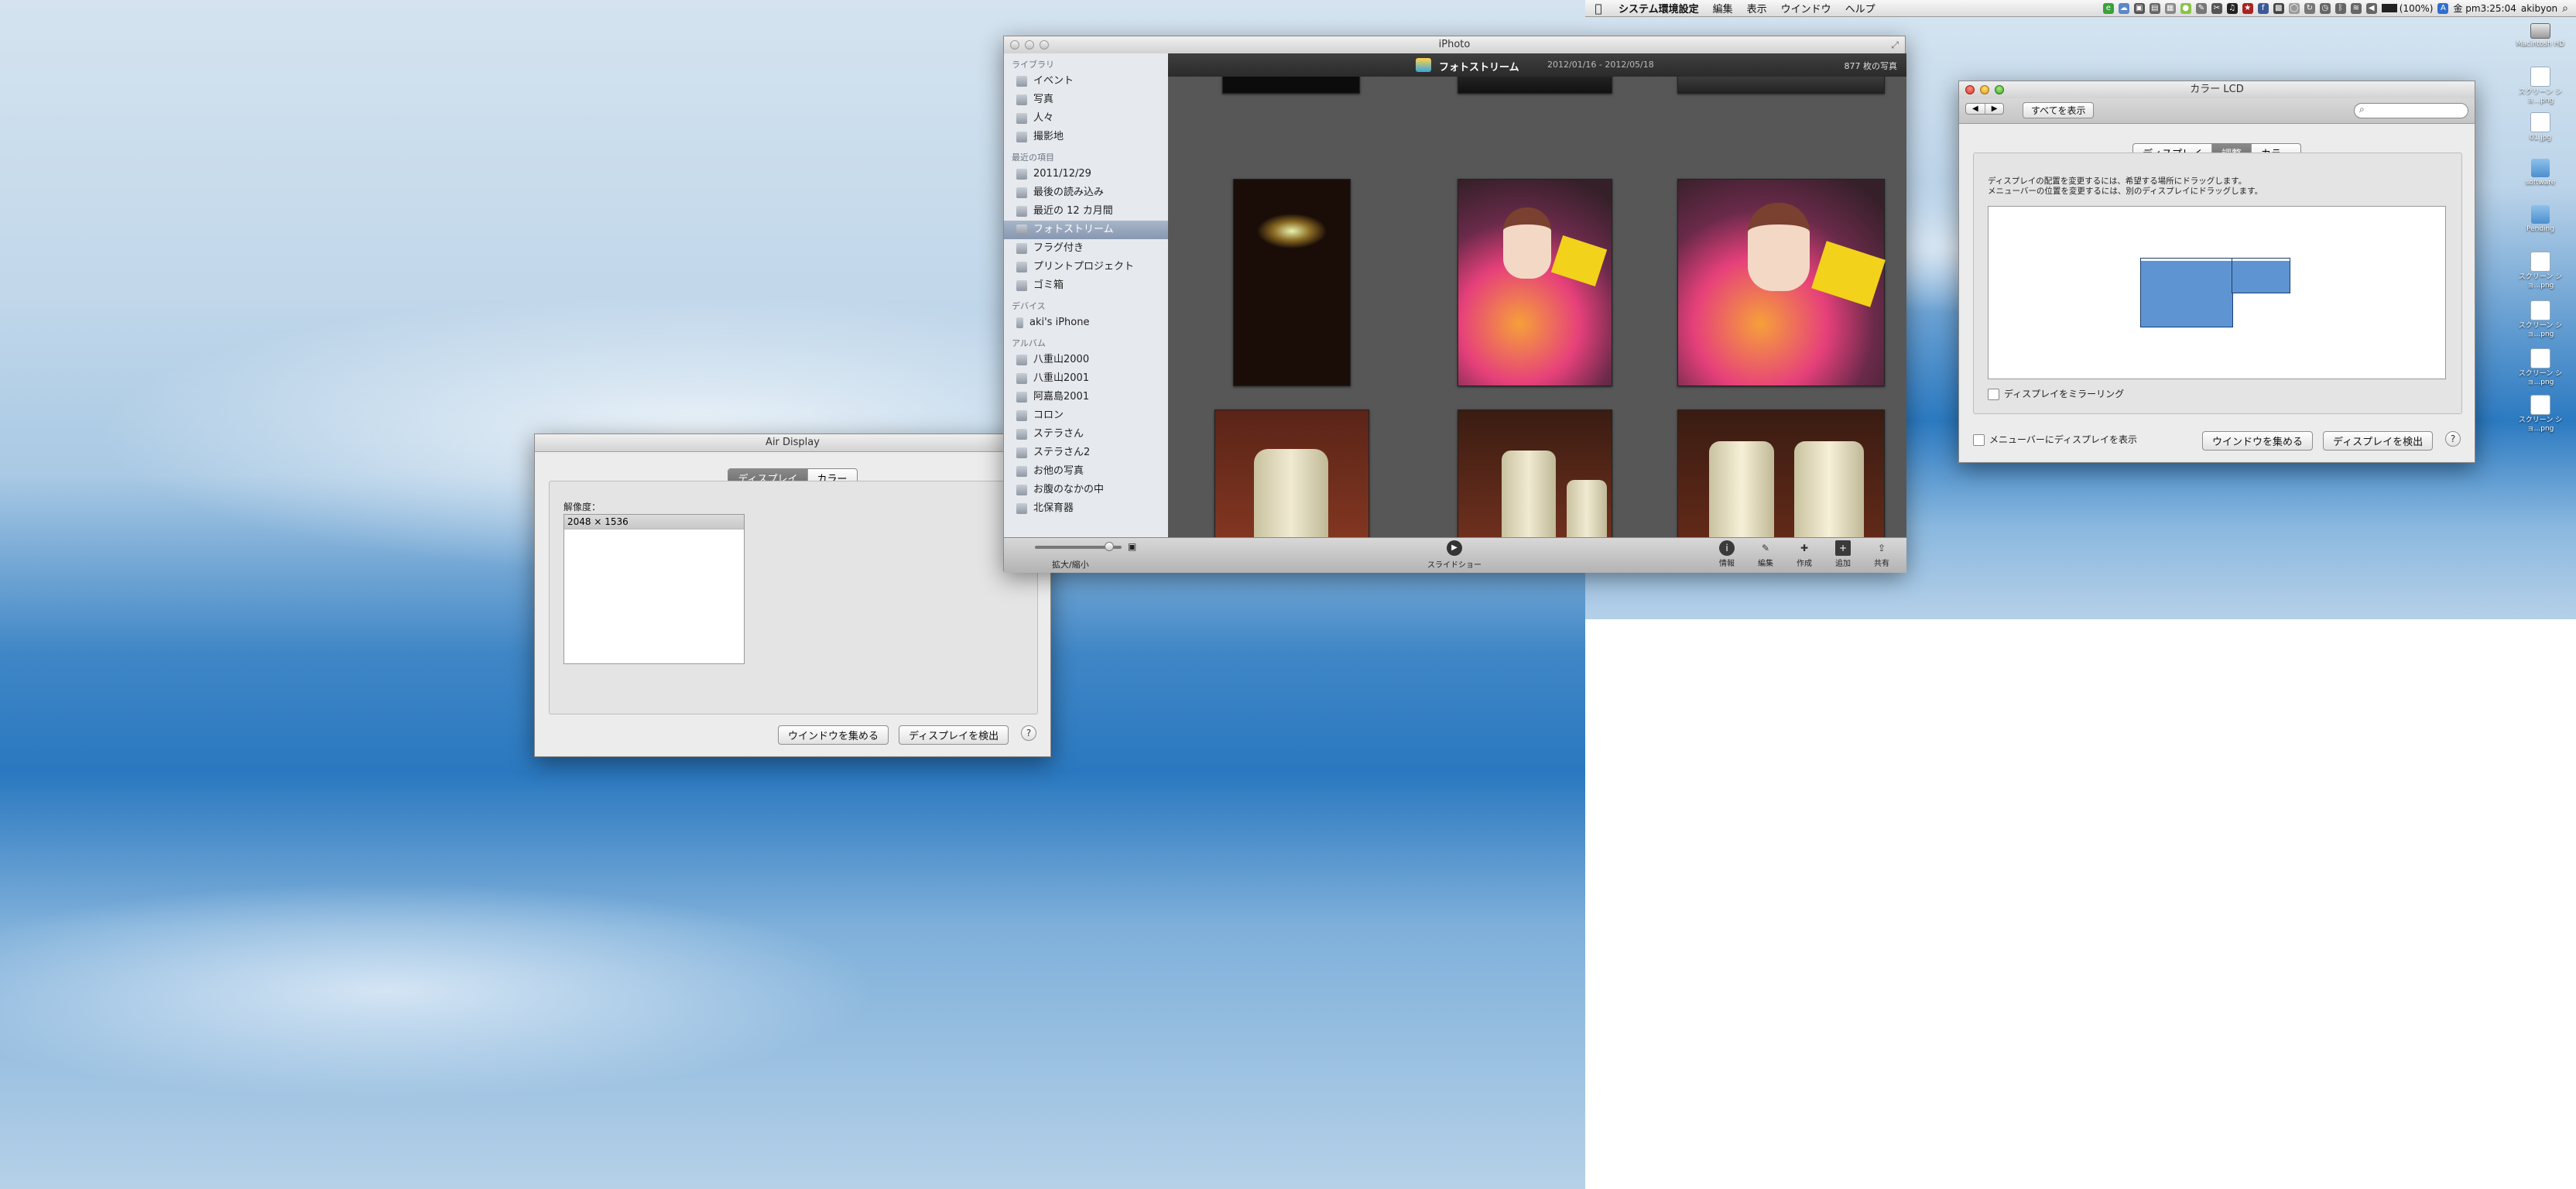 The image size is (2576, 1189). What do you see at coordinates (2056, 393) in the screenshot?
I see `mirror-option: ディスプレイをミラーリング` at bounding box center [2056, 393].